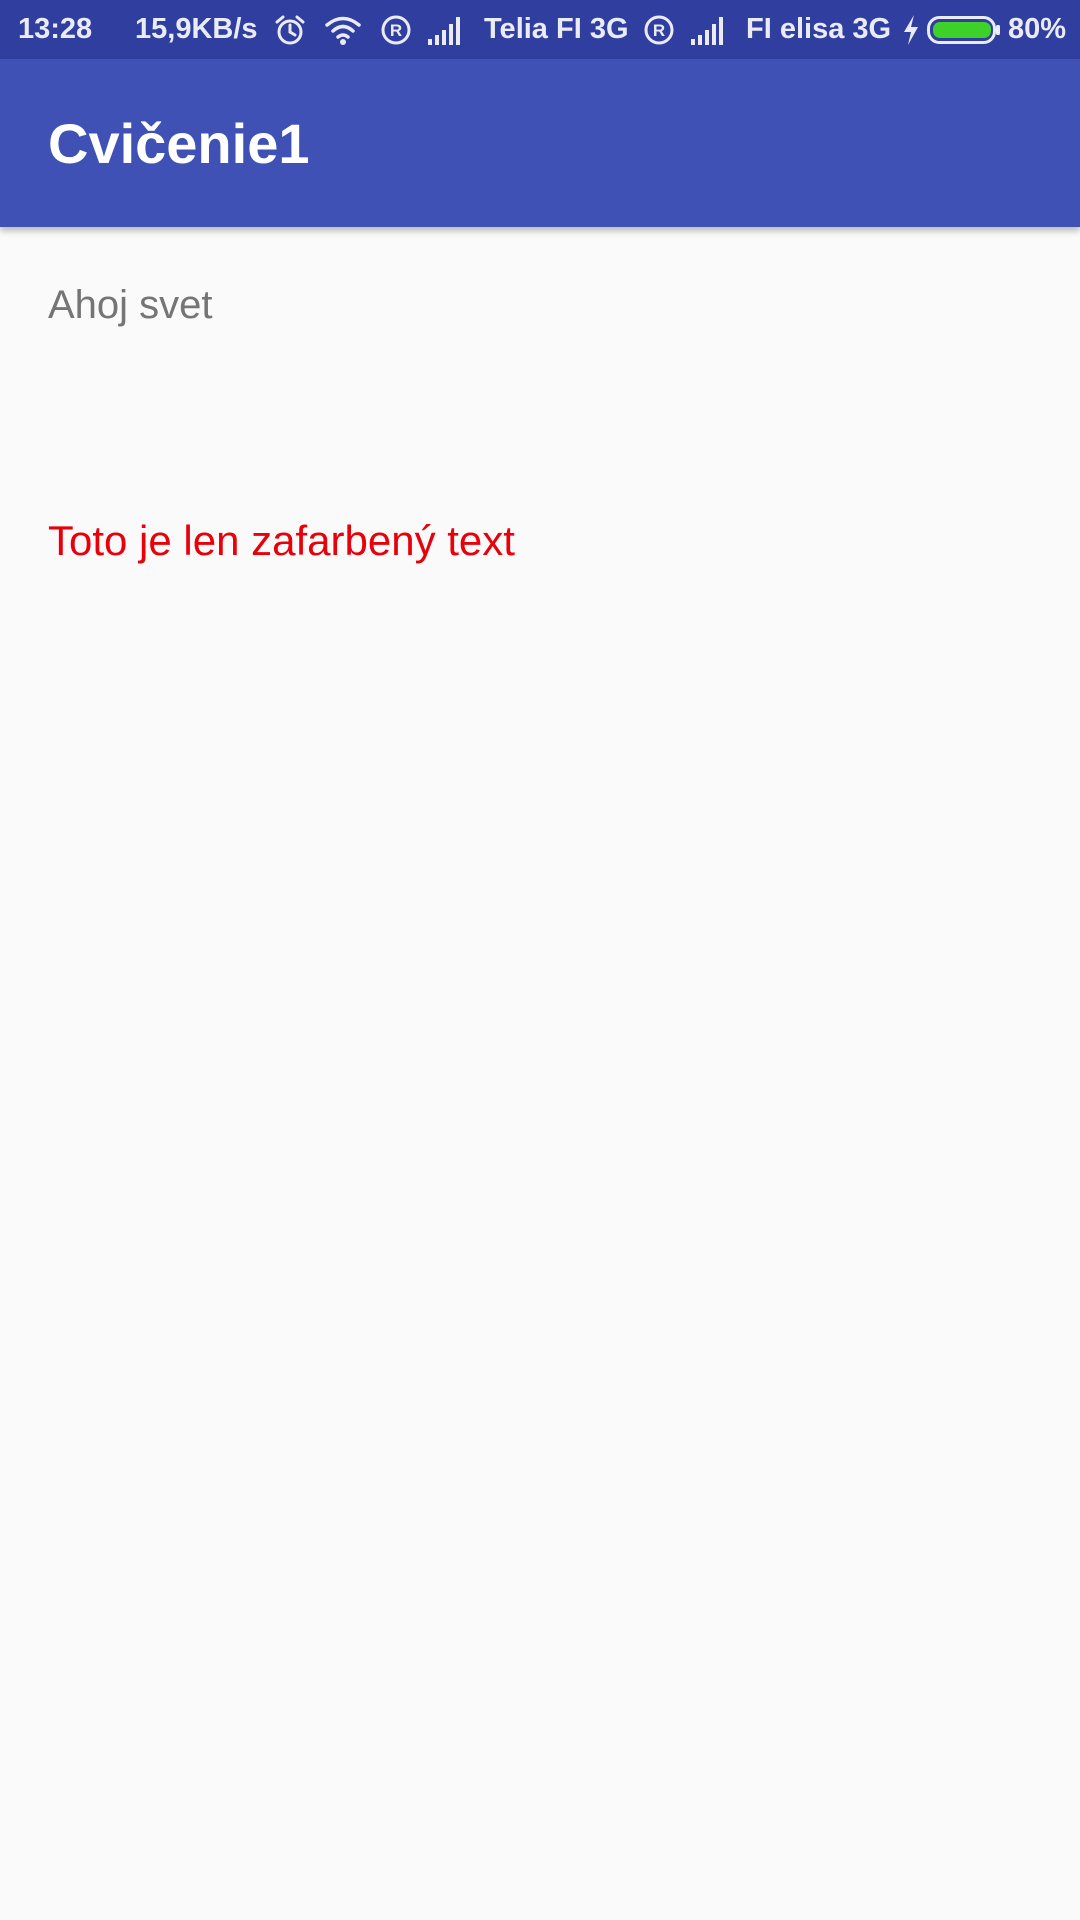 This screenshot has width=1080, height=1920. I want to click on charging-icon, so click(911, 29).